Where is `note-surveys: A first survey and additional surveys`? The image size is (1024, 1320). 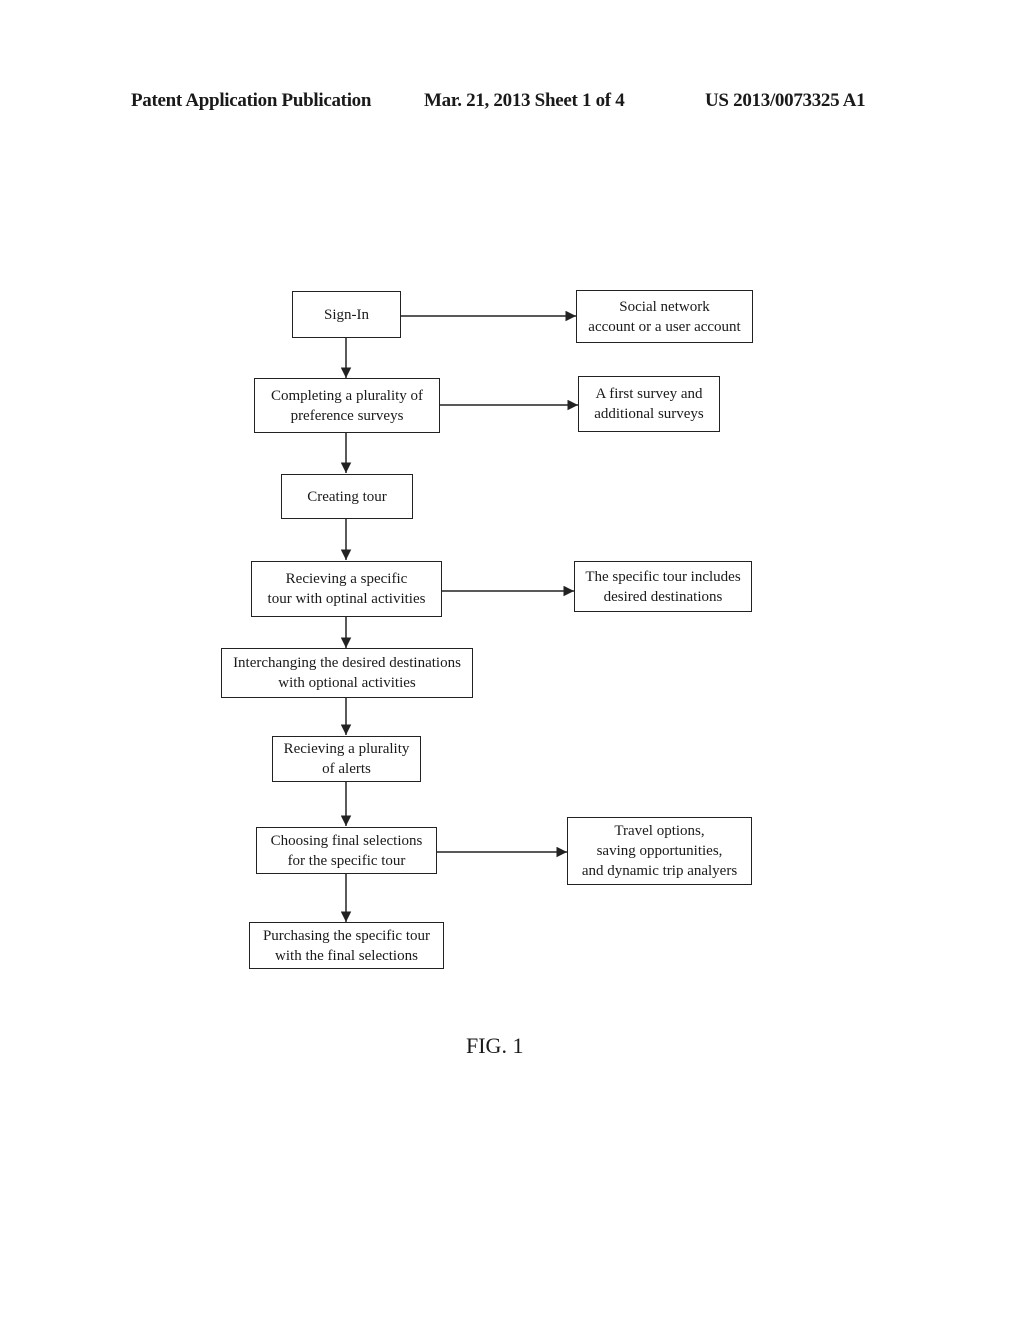 note-surveys: A first survey and additional surveys is located at coordinates (649, 404).